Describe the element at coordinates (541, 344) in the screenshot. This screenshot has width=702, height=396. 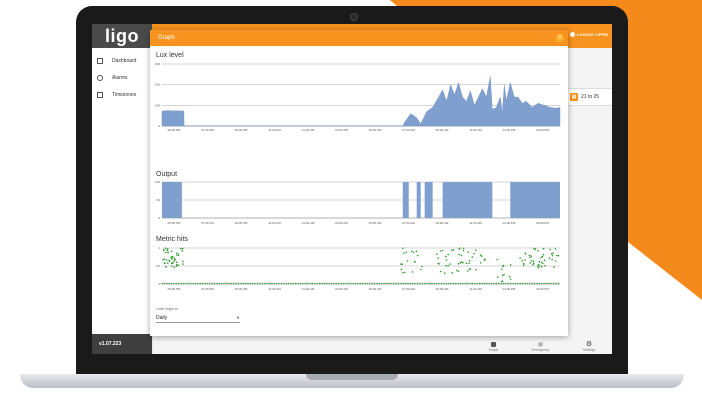
I see `emergency-icon` at that location.